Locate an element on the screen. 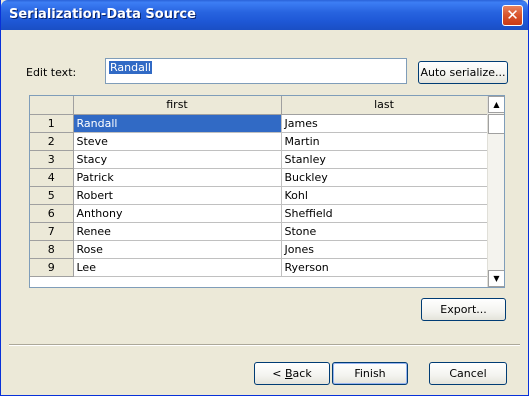  table-row: 5 Robert Kohl is located at coordinates (259, 195).